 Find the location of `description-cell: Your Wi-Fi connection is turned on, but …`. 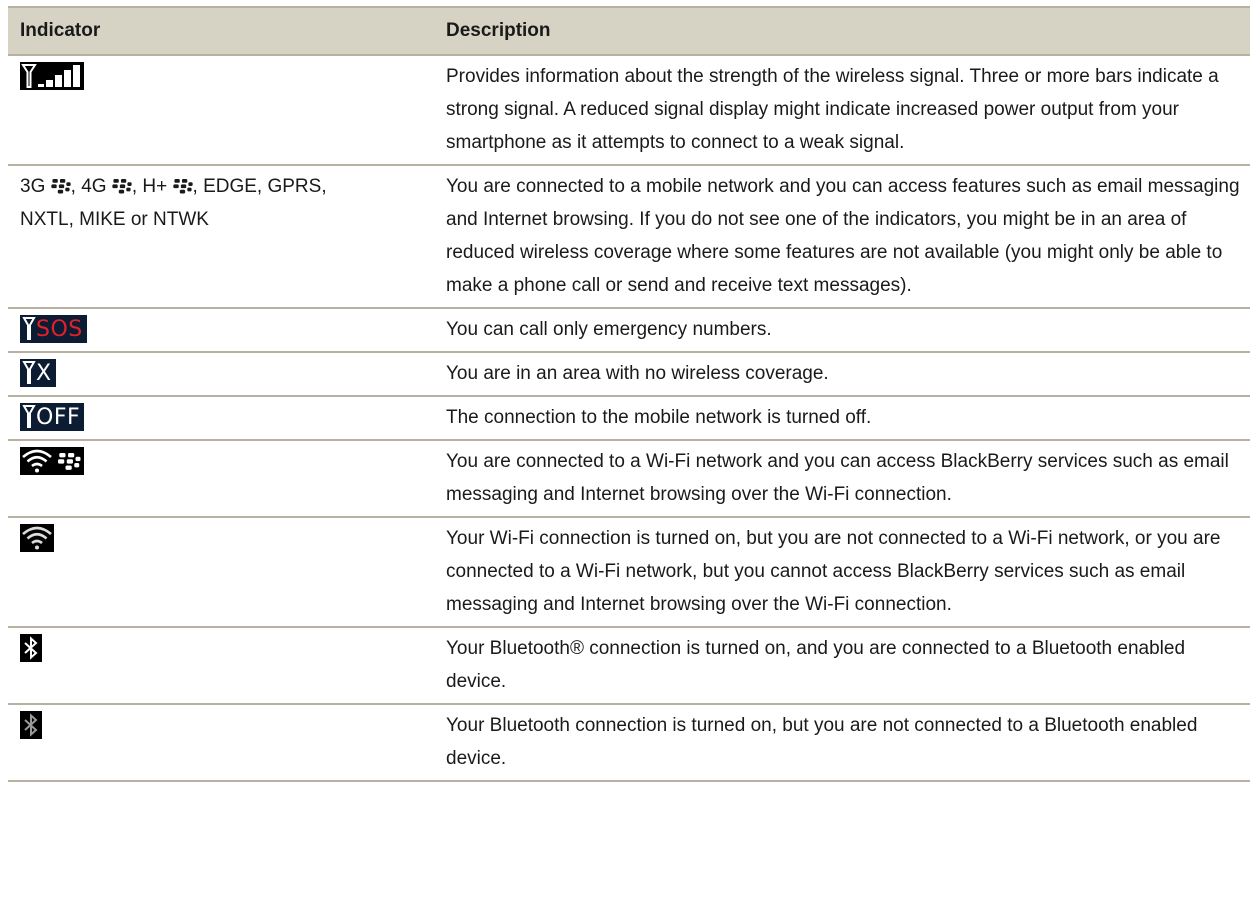

description-cell: Your Wi-Fi connection is turned on, but … is located at coordinates (842, 572).